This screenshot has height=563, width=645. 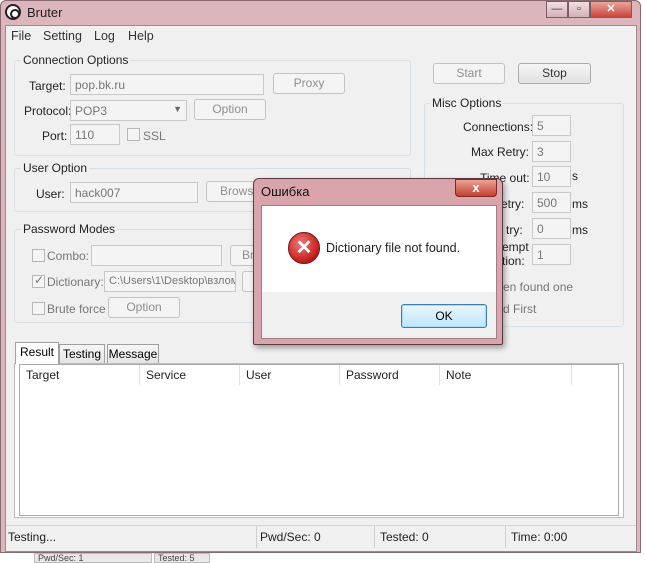 I want to click on attempt-label-line2: tion:, so click(x=513, y=261).